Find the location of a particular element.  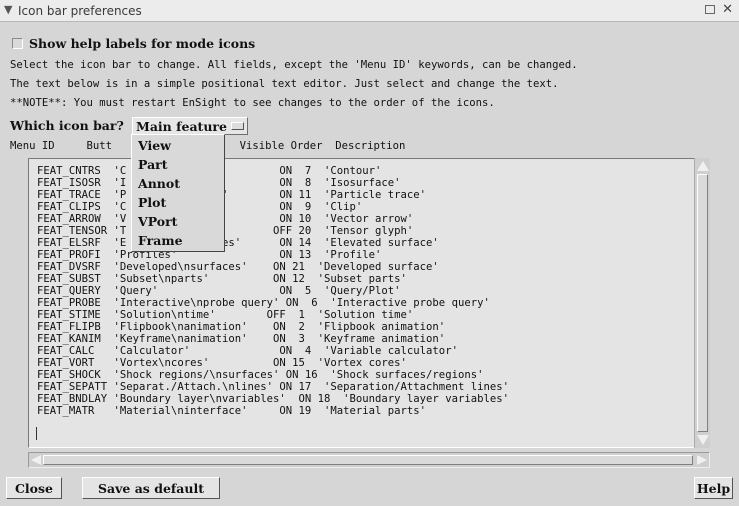

list-line: FEAT_ARROW 'V ON 10 'Vector arrow' is located at coordinates (225, 219).